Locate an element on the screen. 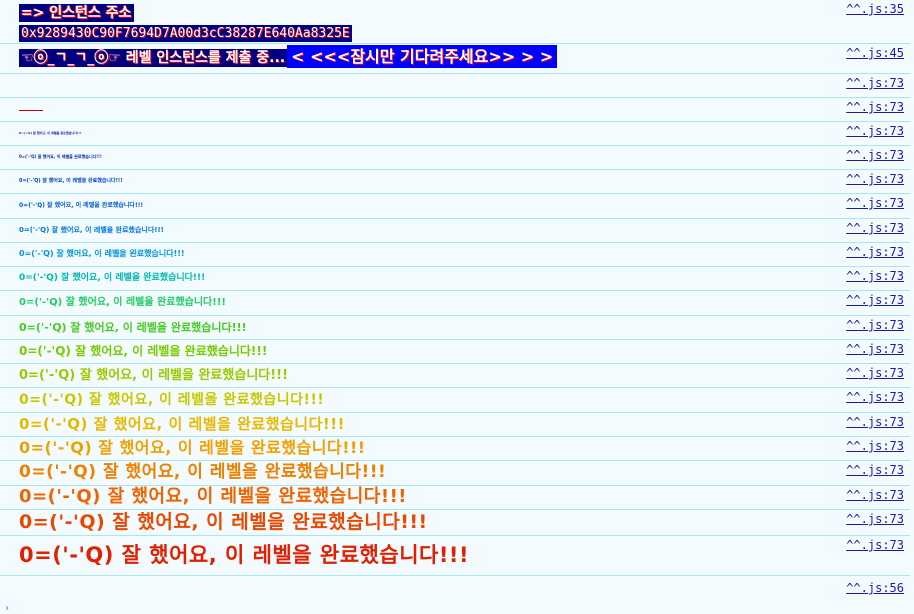 The width and height of the screenshot is (914, 614). tiny-message-mark is located at coordinates (31, 110).